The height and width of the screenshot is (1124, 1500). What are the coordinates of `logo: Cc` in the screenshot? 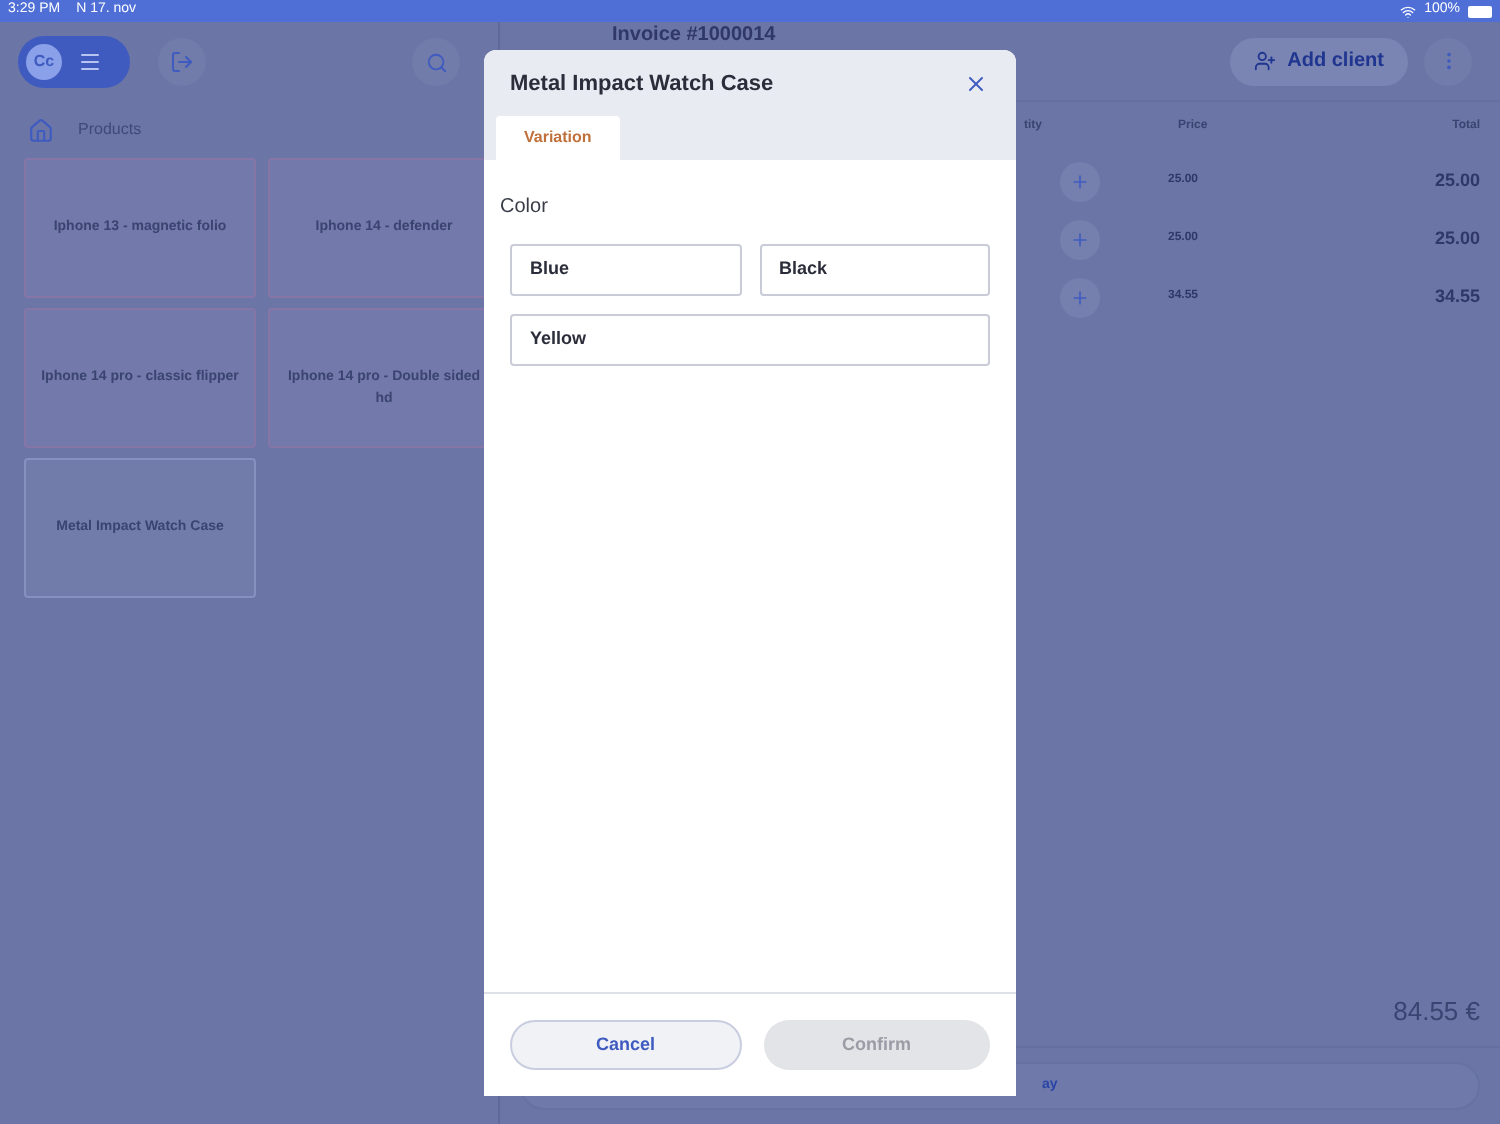 It's located at (44, 62).